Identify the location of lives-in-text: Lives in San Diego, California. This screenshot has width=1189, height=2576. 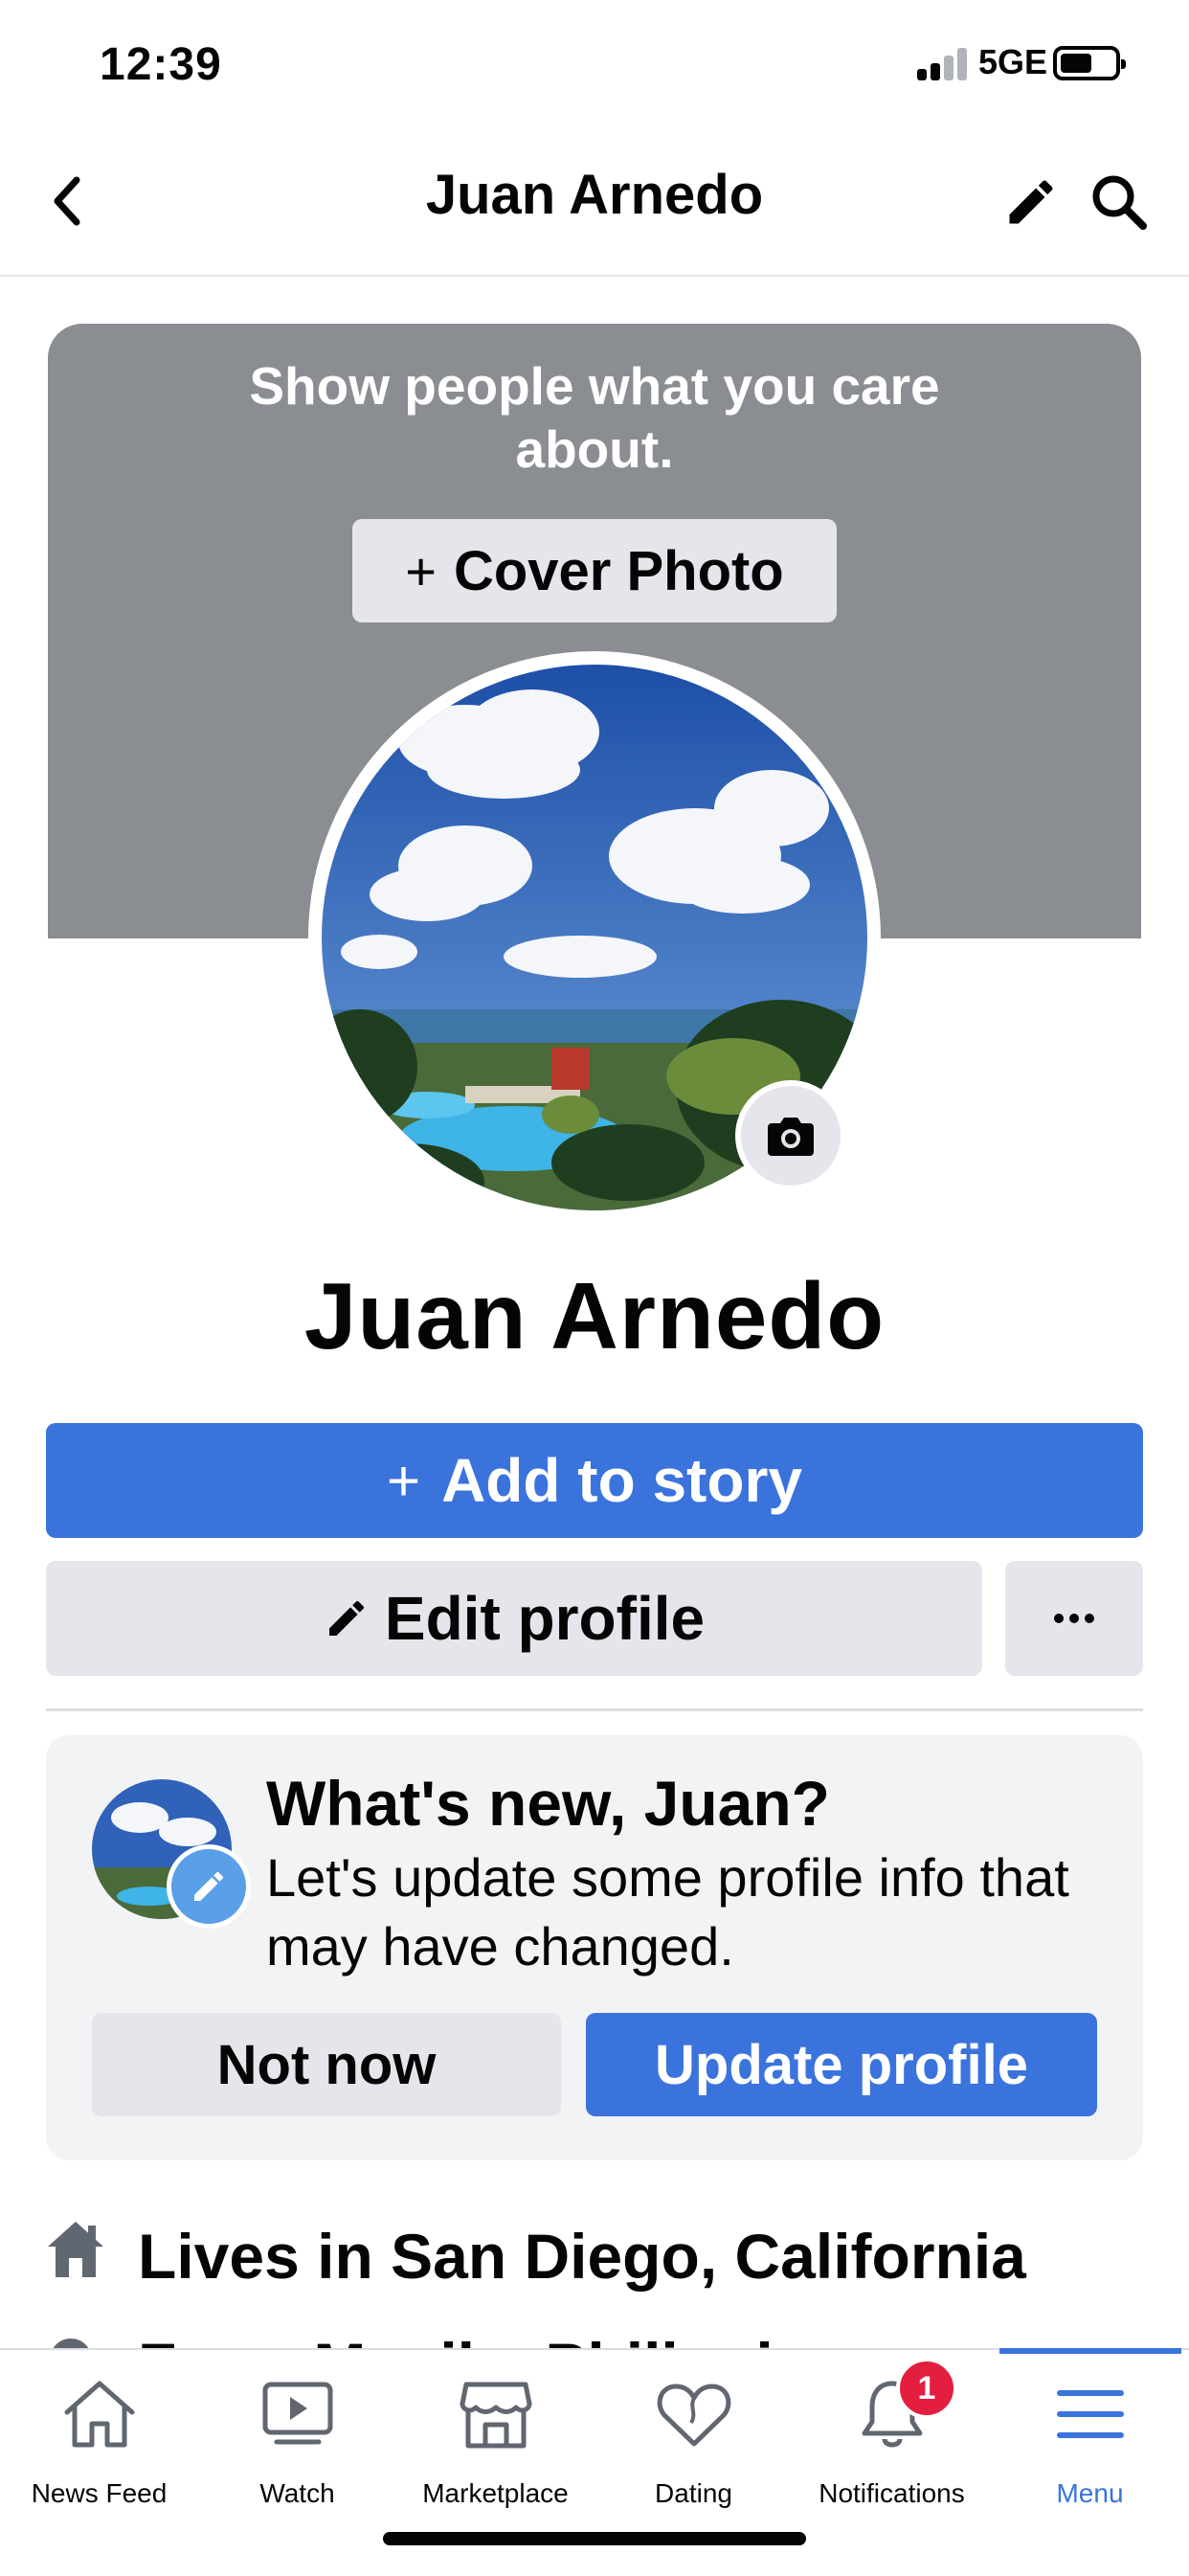
(582, 2256).